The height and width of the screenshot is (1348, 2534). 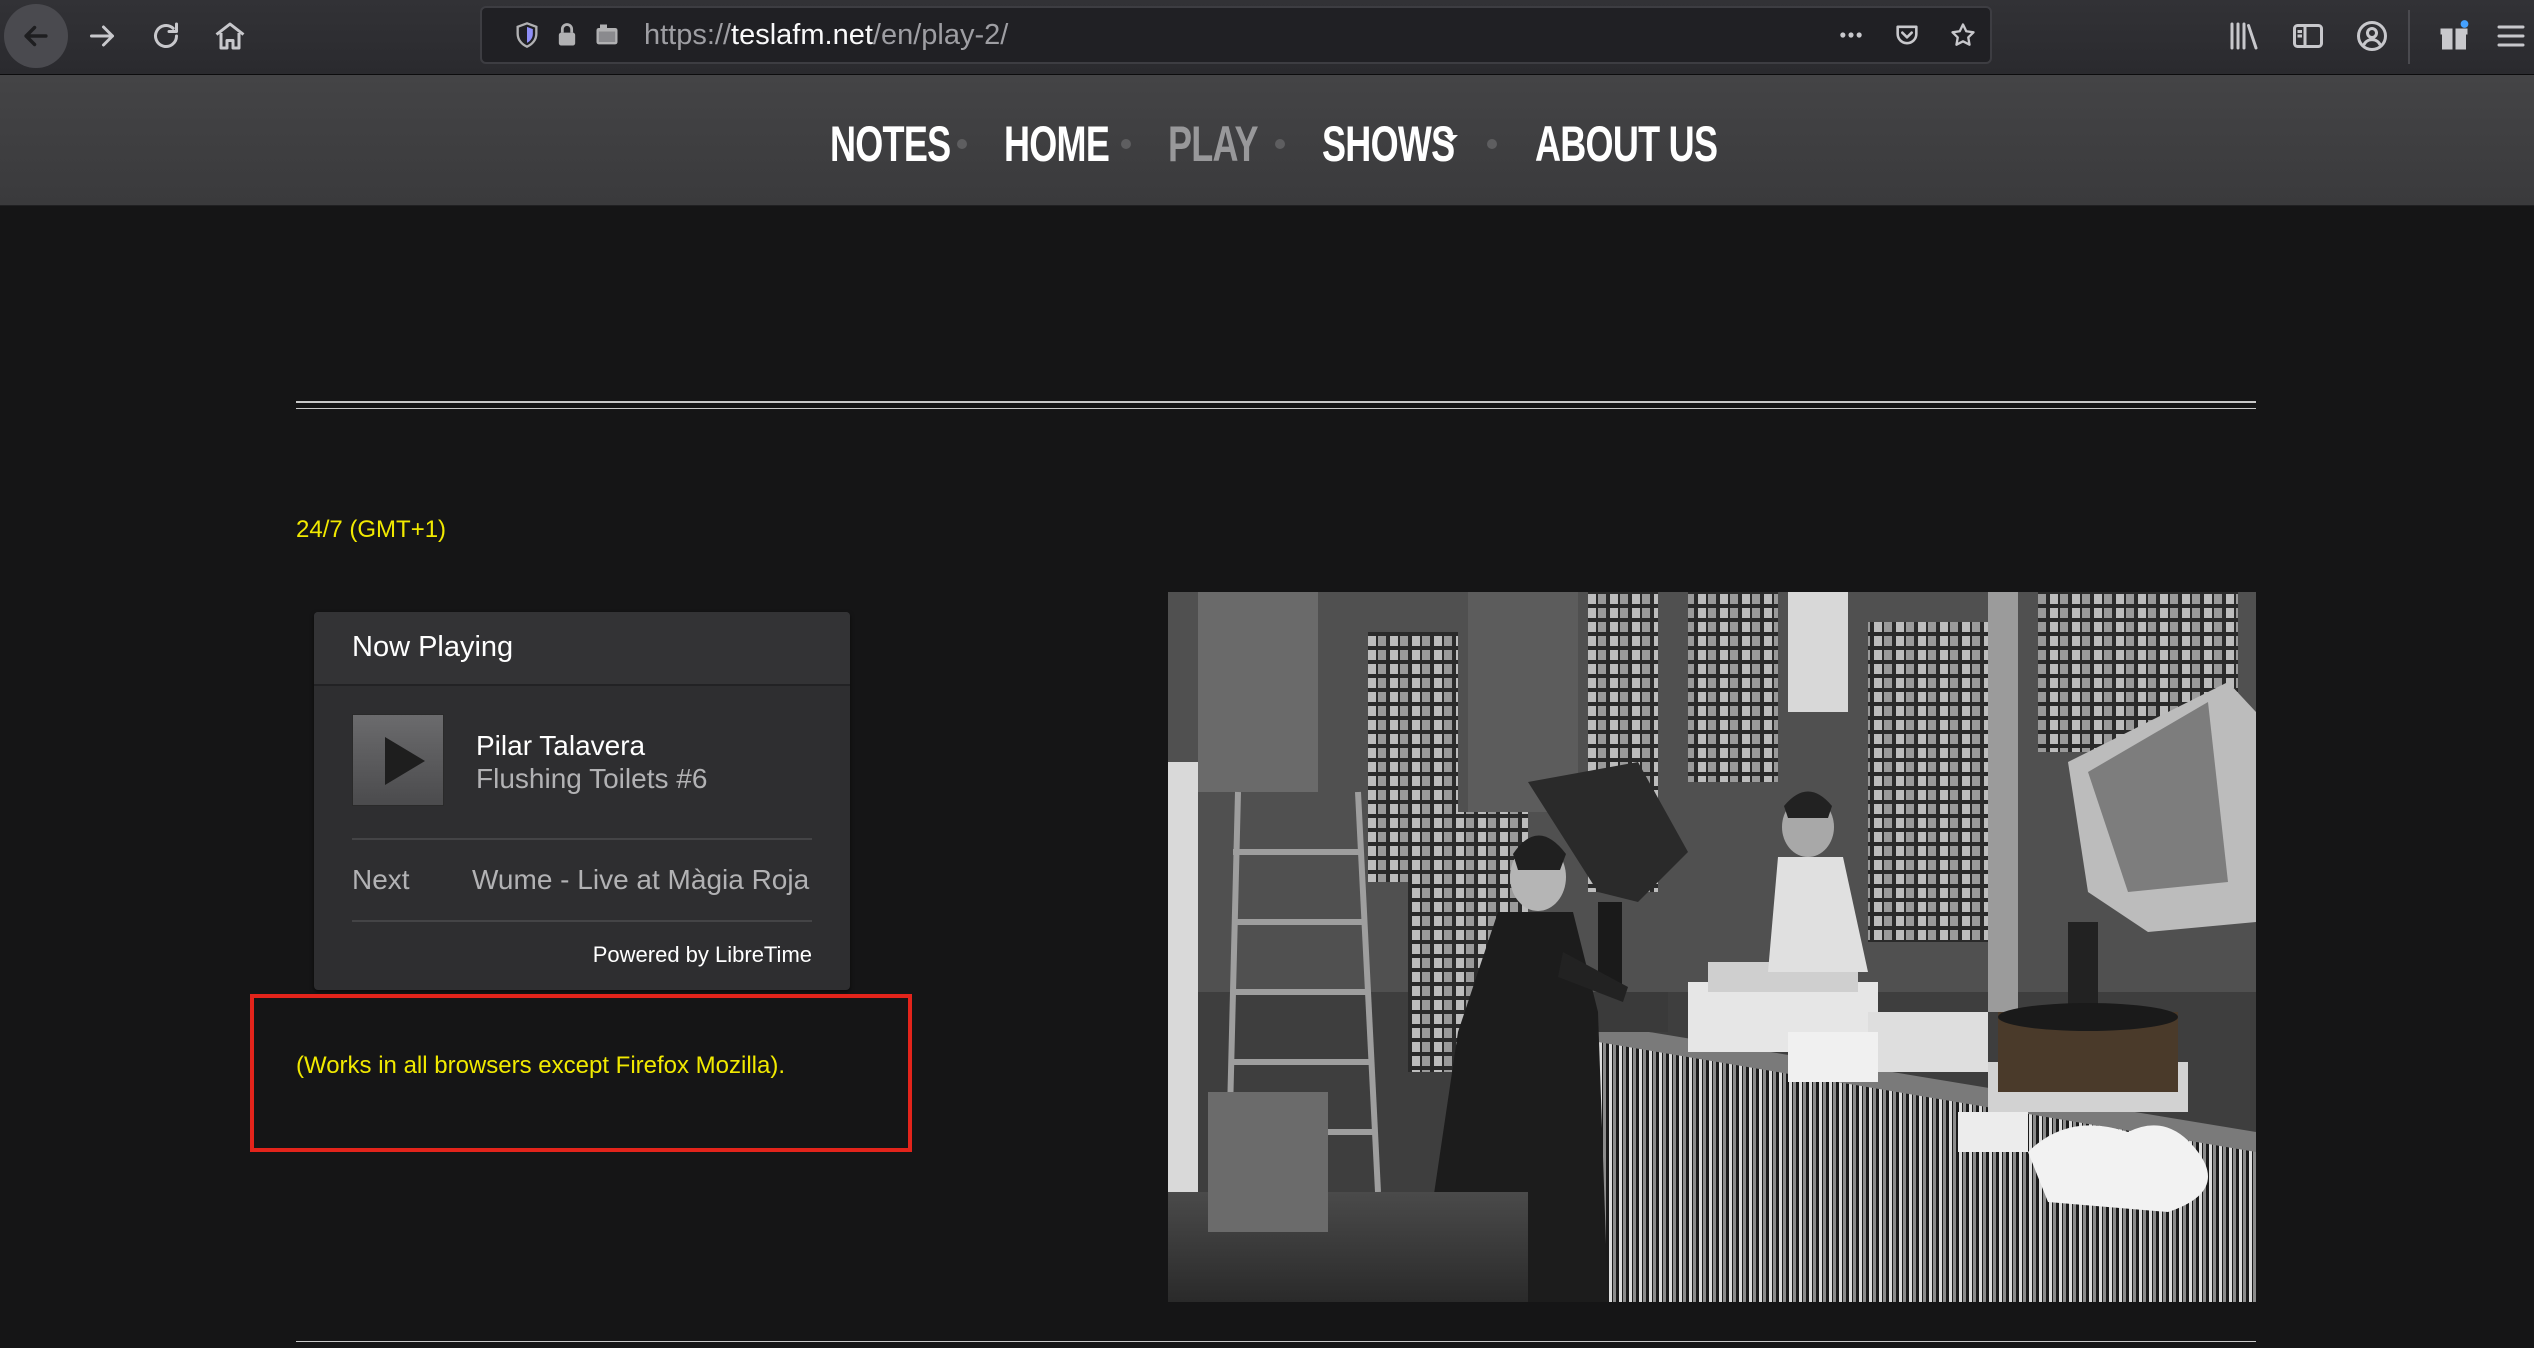 I want to click on current-artist: Pilar Talavera, so click(x=561, y=745).